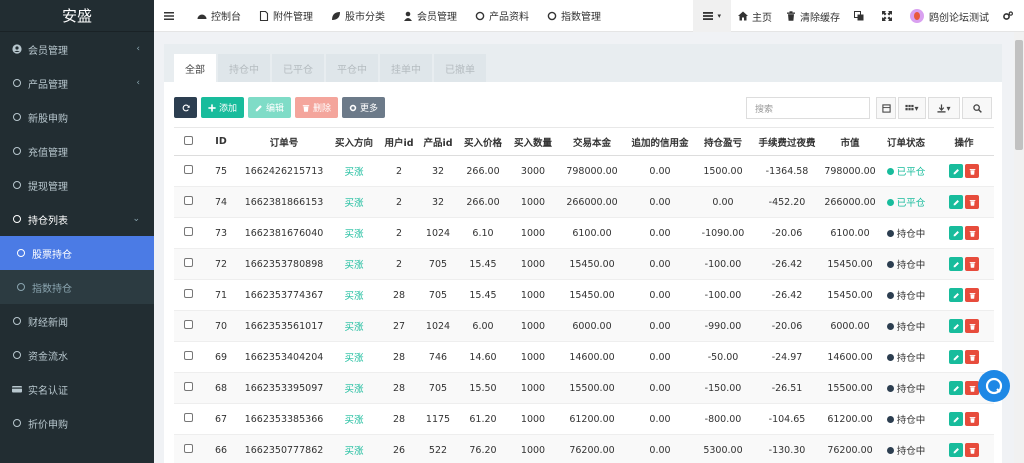  I want to click on toggle-view-button, so click(886, 108).